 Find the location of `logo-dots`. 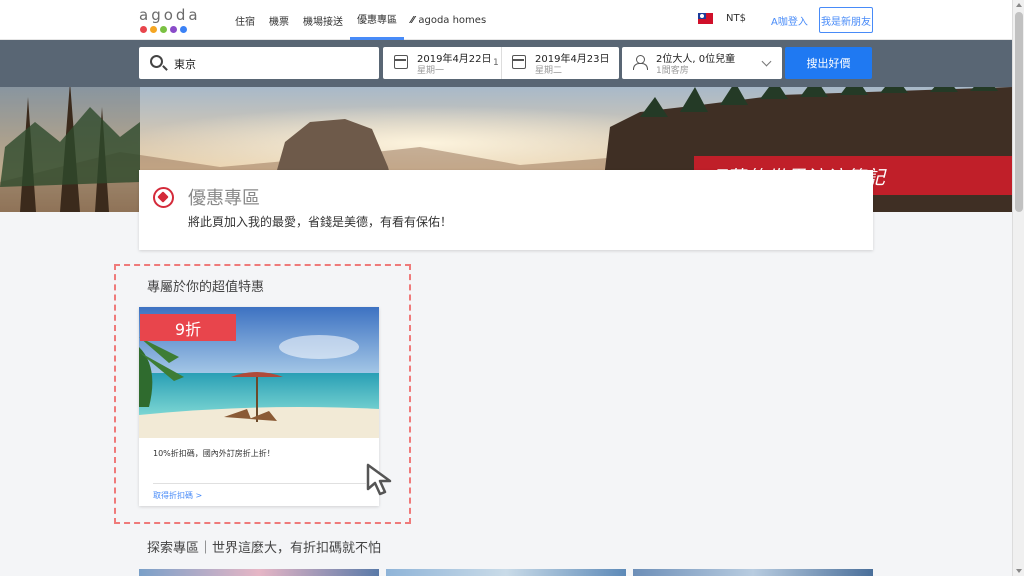

logo-dots is located at coordinates (163, 29).